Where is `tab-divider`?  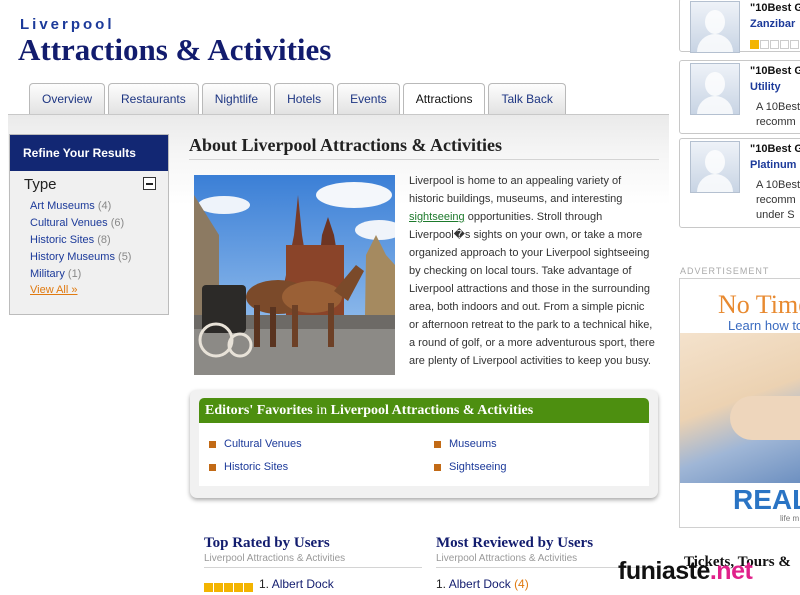 tab-divider is located at coordinates (338, 114).